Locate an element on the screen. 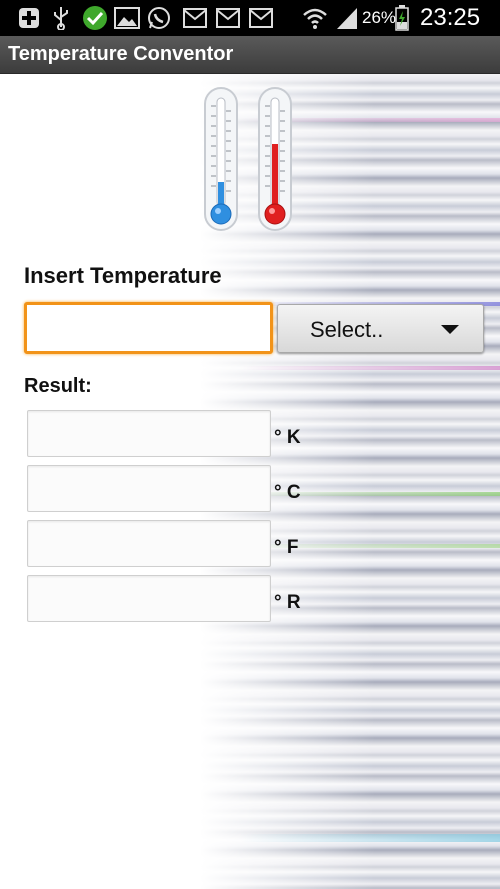  dropdown-arrow-icon is located at coordinates (450, 329).